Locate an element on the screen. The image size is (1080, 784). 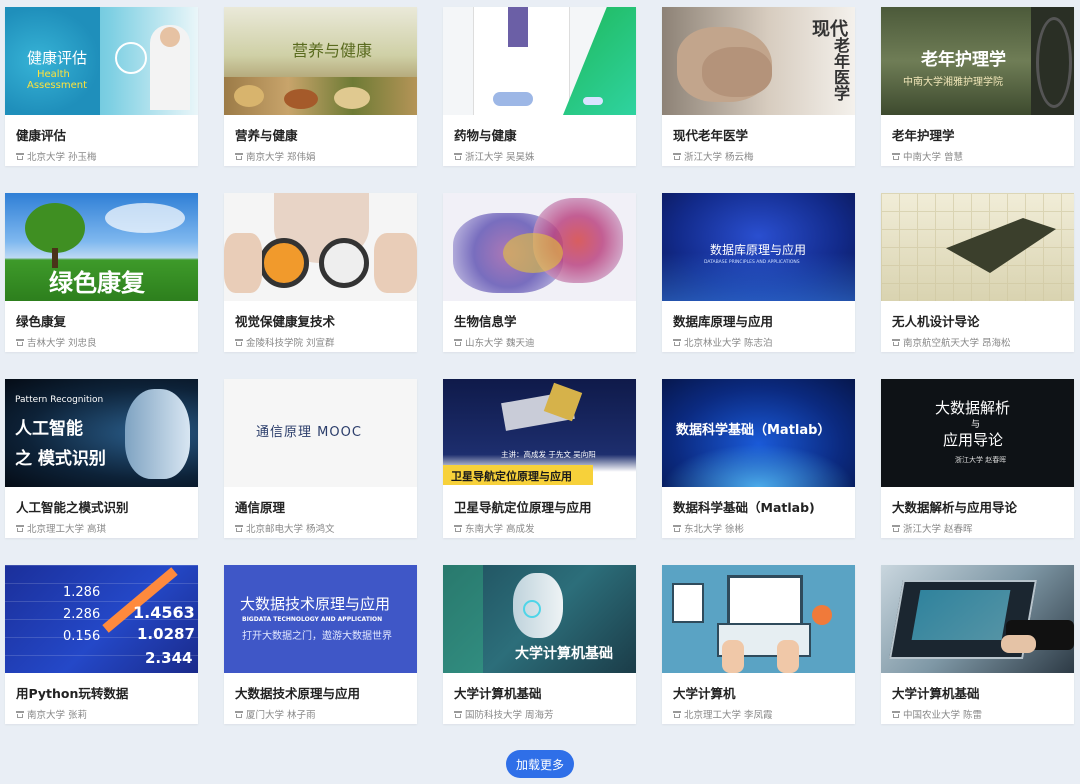
load-more-button: 加载更多 is located at coordinates (540, 764).